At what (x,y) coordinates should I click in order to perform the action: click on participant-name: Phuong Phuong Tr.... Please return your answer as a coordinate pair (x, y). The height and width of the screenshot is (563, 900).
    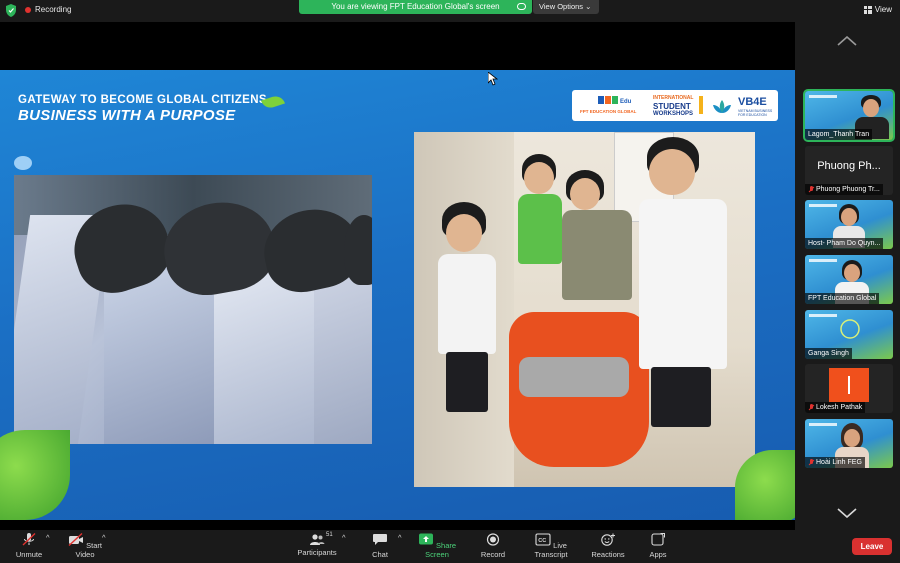
    Looking at the image, I should click on (844, 189).